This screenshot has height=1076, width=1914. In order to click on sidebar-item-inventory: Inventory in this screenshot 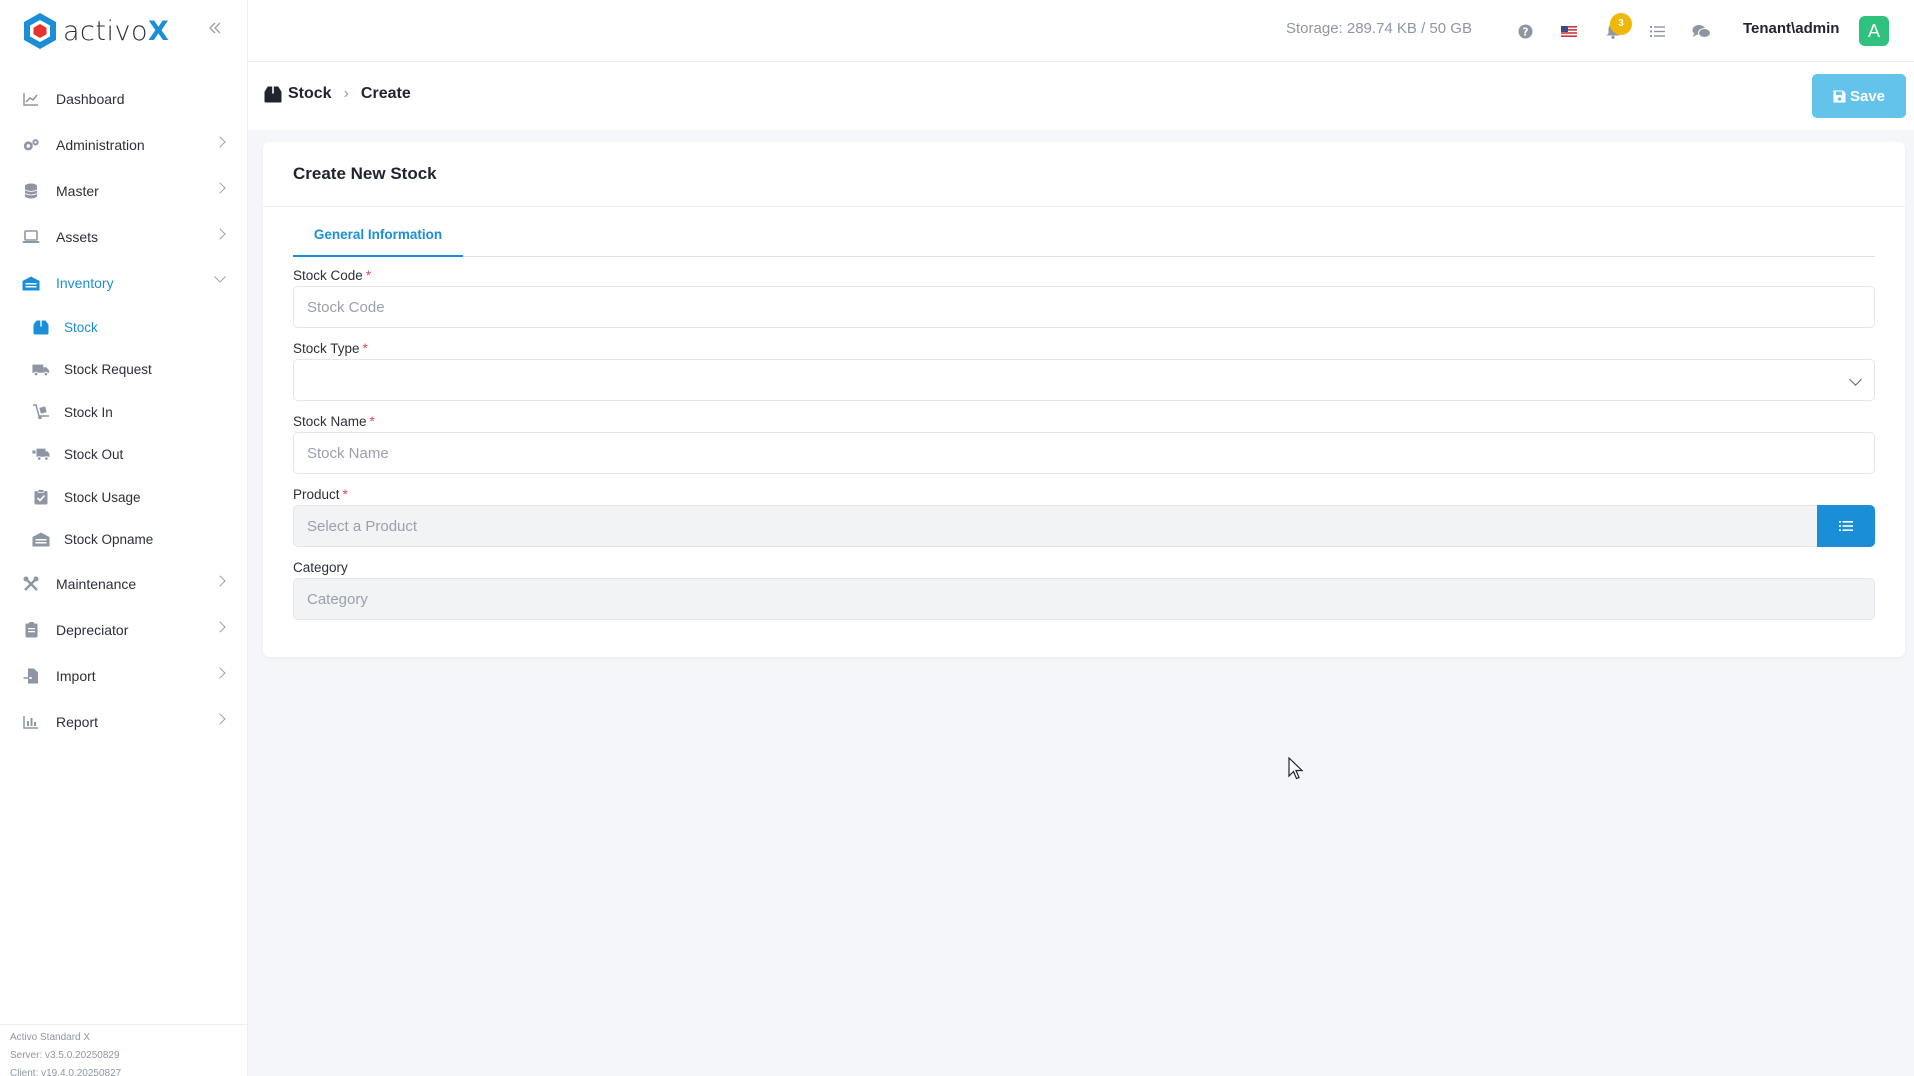, I will do `click(124, 283)`.